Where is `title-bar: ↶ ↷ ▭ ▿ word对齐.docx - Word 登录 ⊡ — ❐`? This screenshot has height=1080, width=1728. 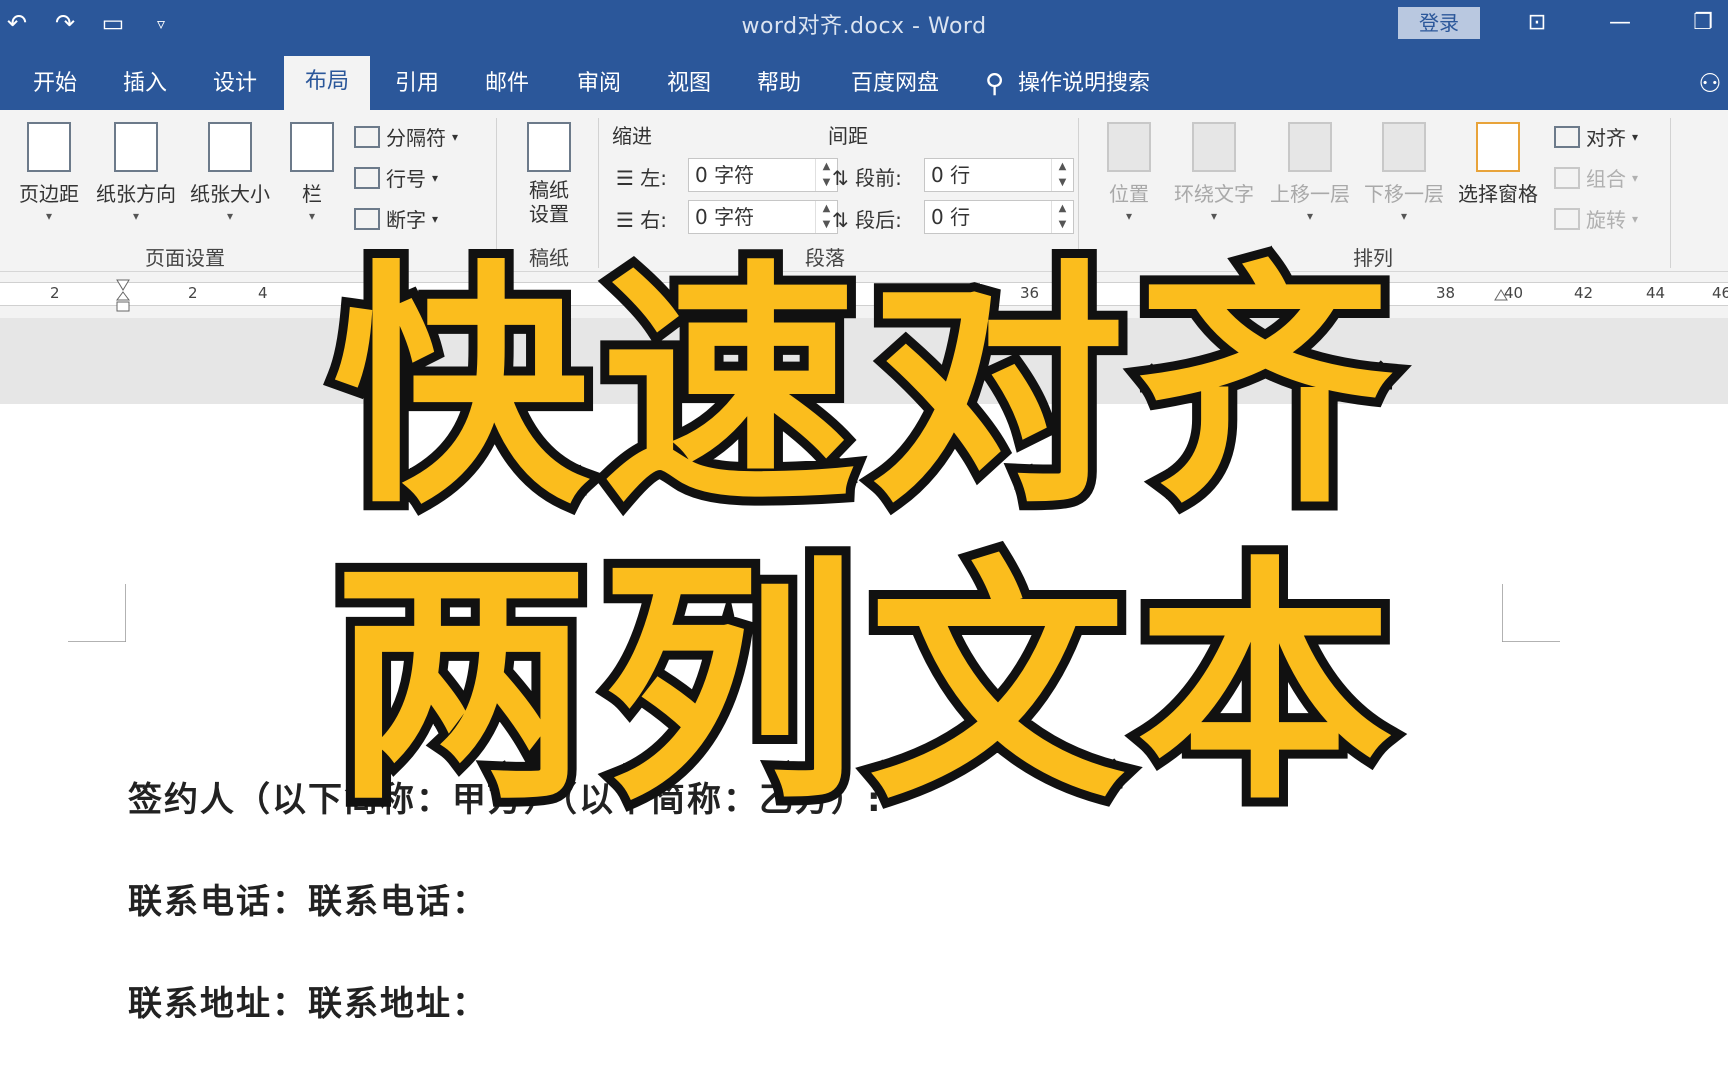 title-bar: ↶ ↷ ▭ ▿ word对齐.docx - Word 登录 ⊡ — ❐ is located at coordinates (864, 23).